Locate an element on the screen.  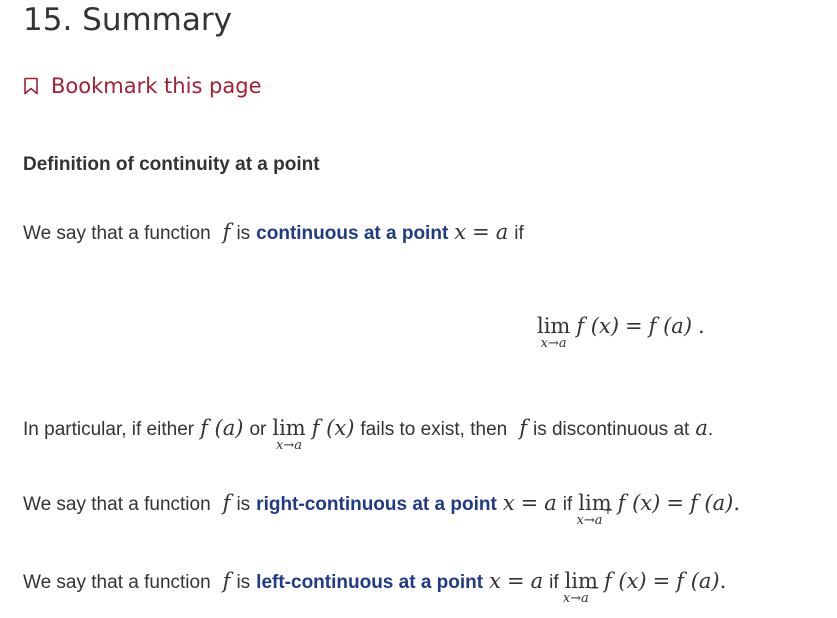
para4-cond-val: a is located at coordinates (537, 581).